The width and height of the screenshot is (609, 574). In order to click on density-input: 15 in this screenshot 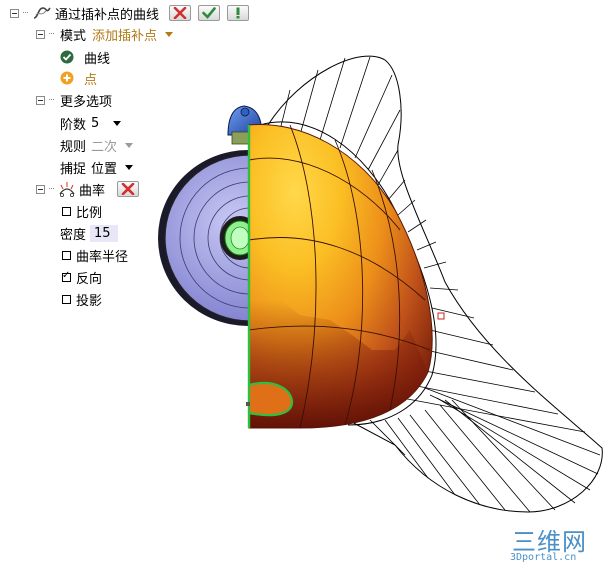, I will do `click(104, 233)`.